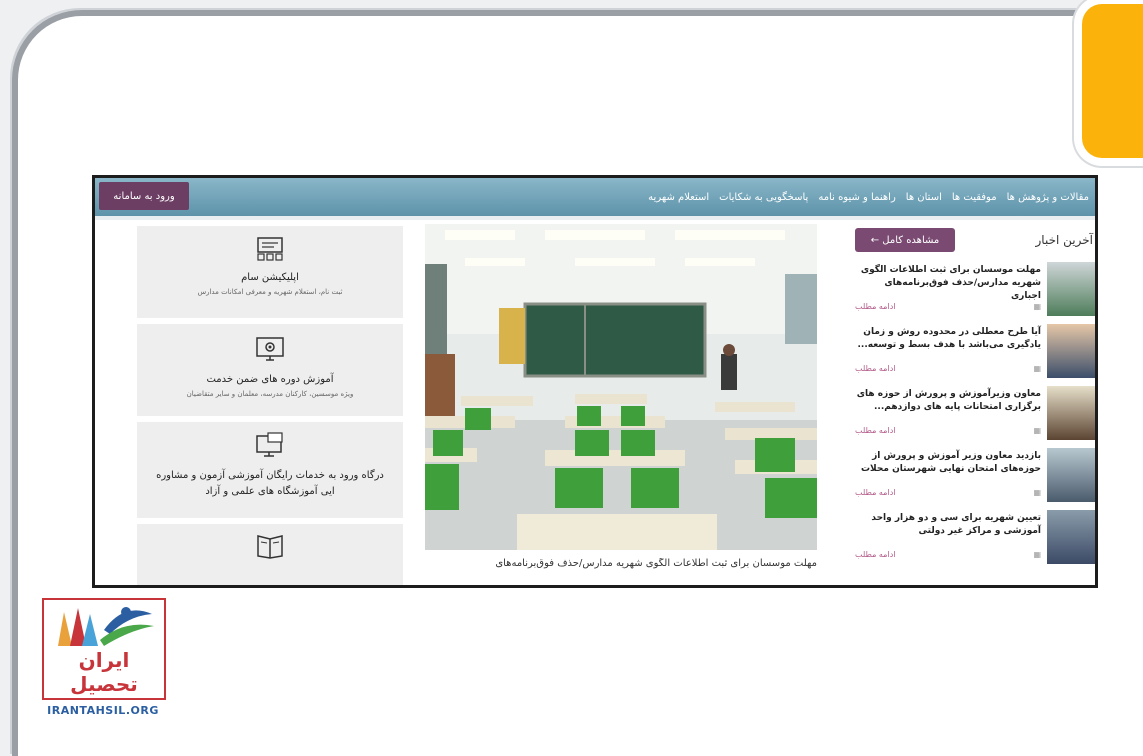 The width and height of the screenshot is (1143, 756). Describe the element at coordinates (905, 240) in the screenshot. I see `view-all-button: مشاهده کامل ←` at that location.